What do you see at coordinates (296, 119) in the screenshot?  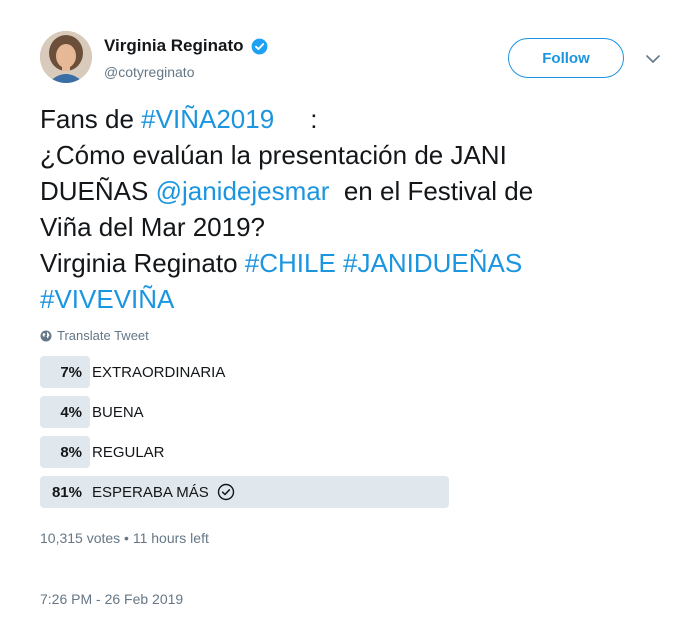 I see `text-fragment: :` at bounding box center [296, 119].